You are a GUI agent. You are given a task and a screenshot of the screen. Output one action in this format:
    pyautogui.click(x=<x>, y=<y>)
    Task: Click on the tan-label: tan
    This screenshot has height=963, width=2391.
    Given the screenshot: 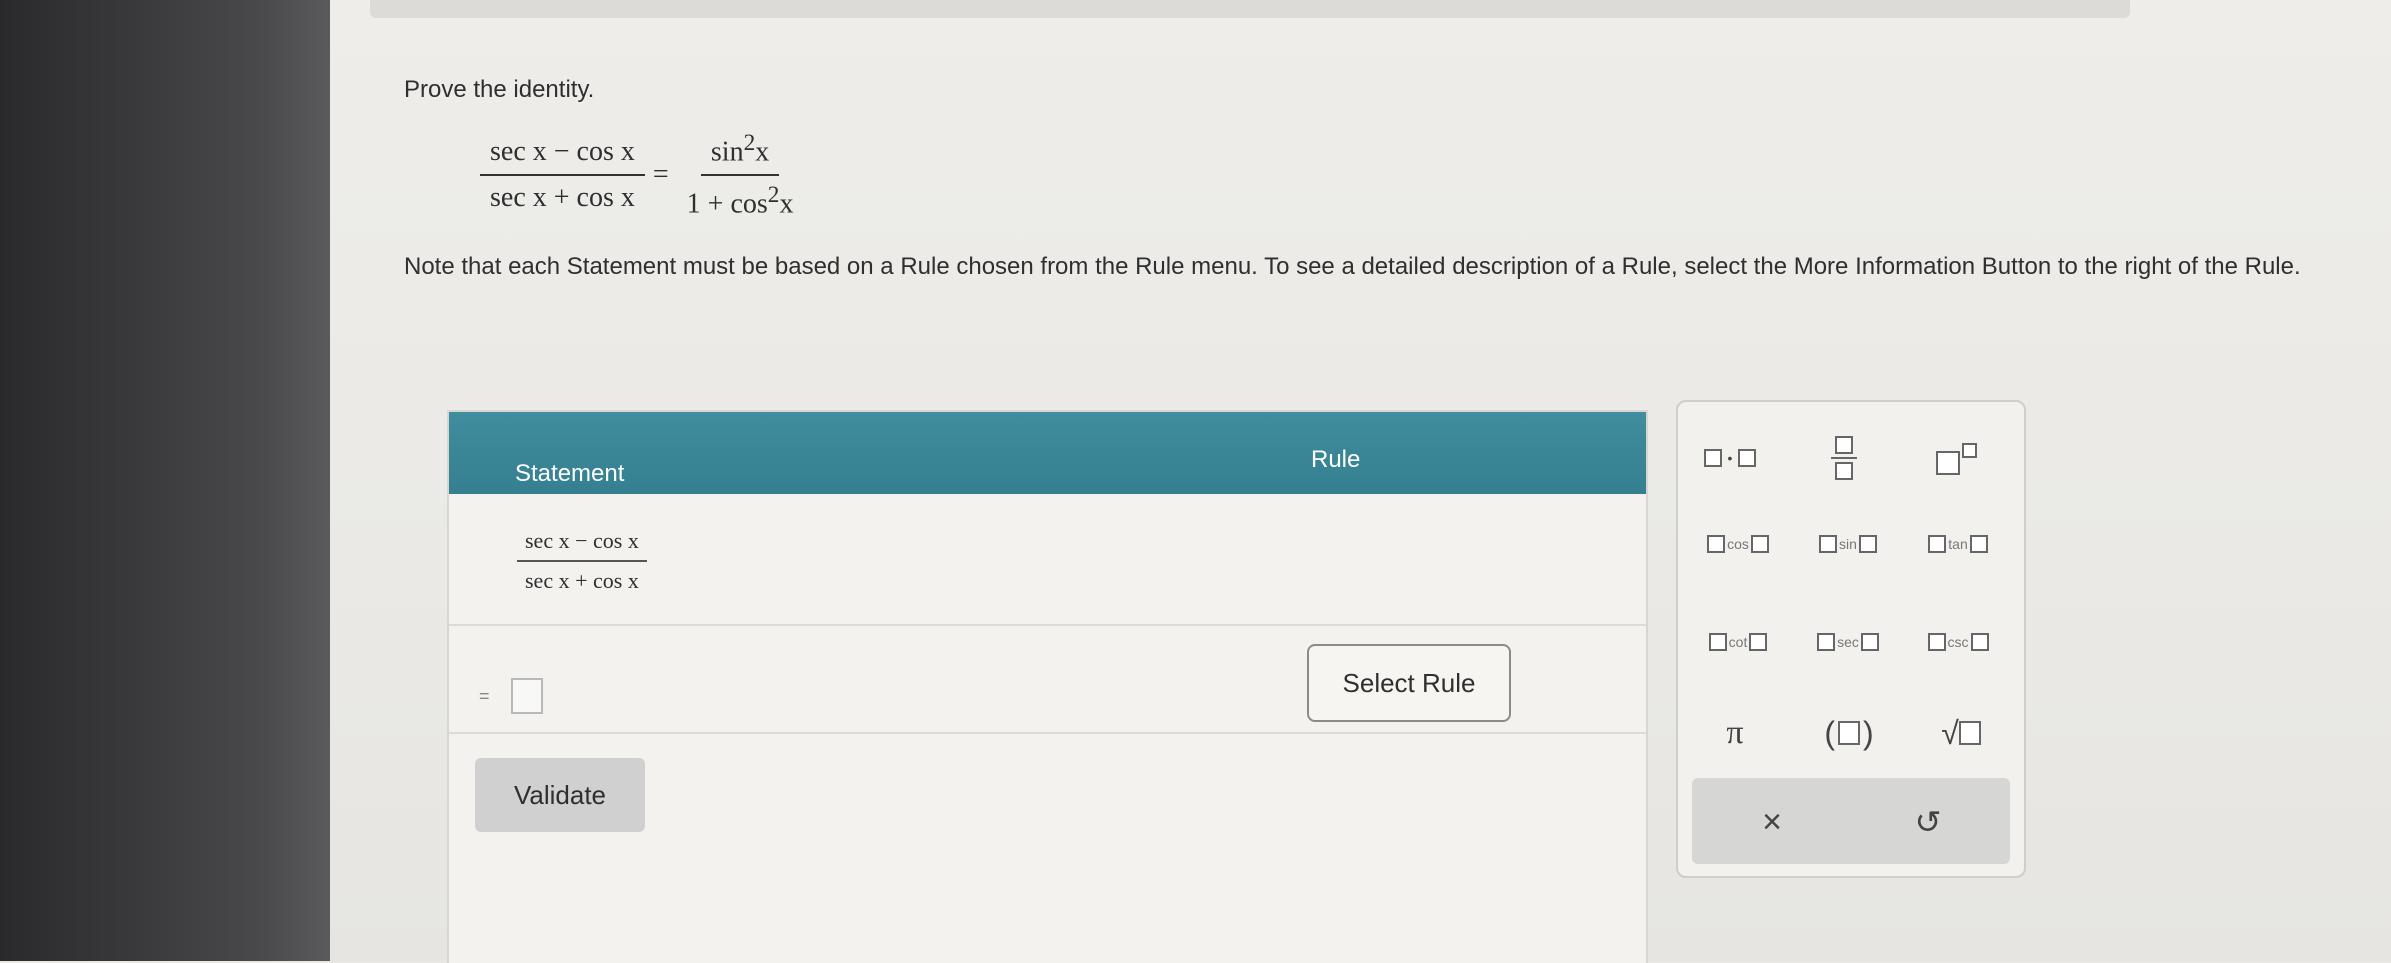 What is the action you would take?
    pyautogui.click(x=1958, y=544)
    